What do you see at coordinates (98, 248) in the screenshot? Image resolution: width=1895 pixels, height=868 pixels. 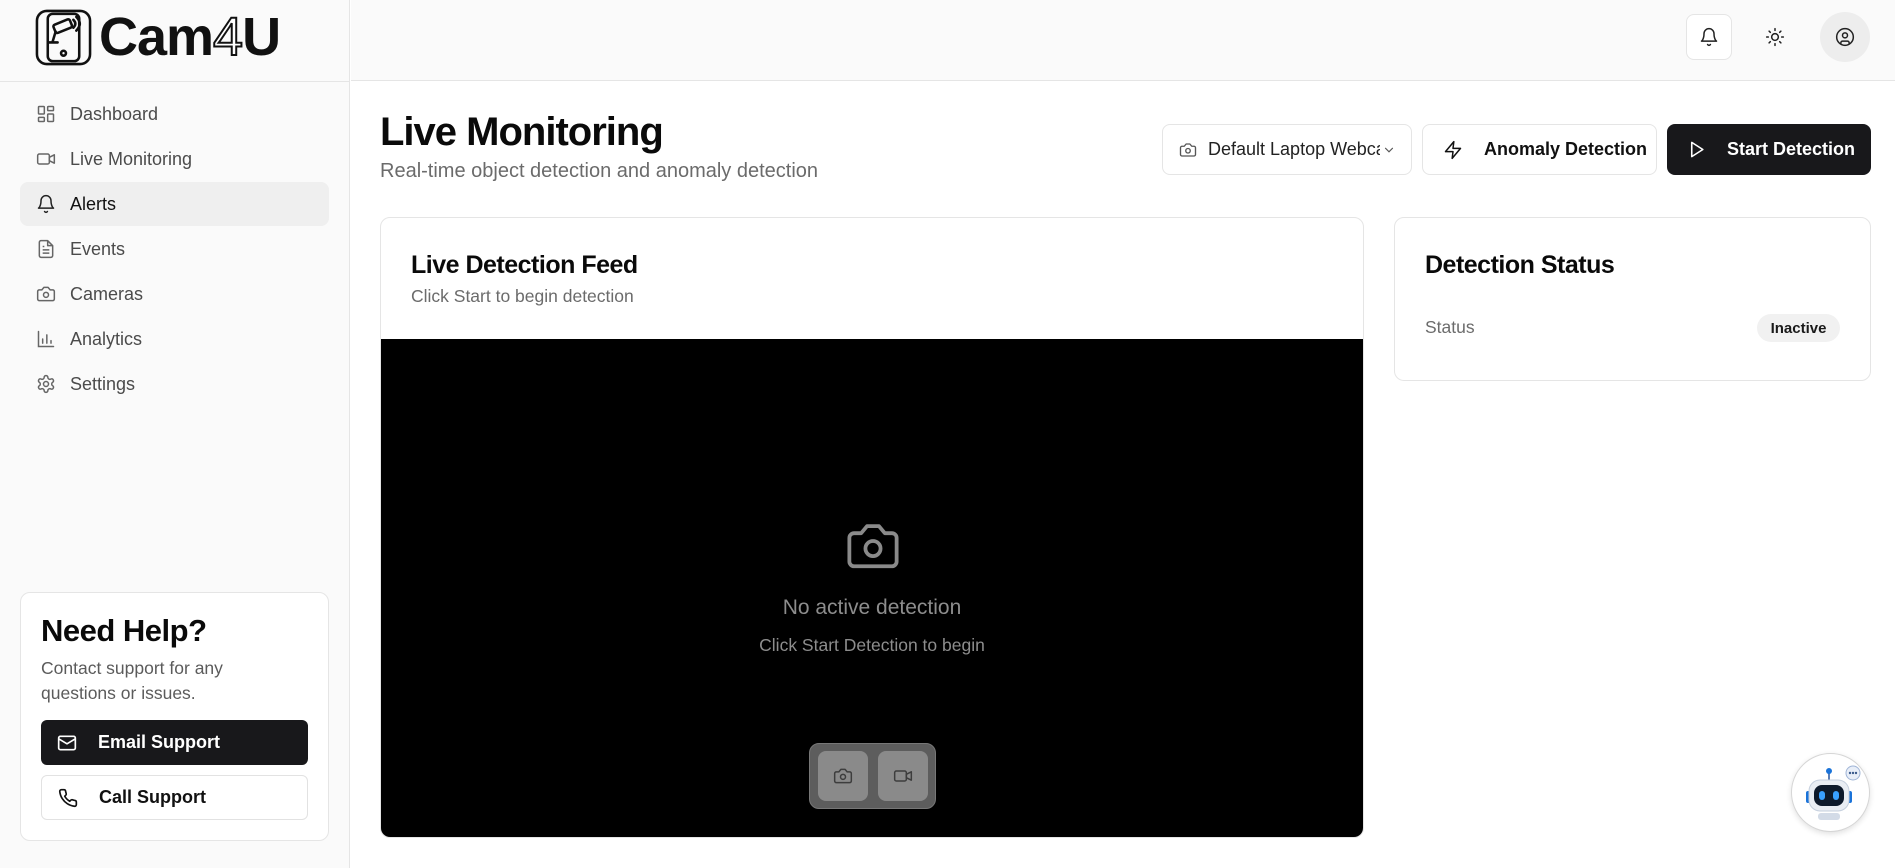 I see `sidebar-item-label: Events` at bounding box center [98, 248].